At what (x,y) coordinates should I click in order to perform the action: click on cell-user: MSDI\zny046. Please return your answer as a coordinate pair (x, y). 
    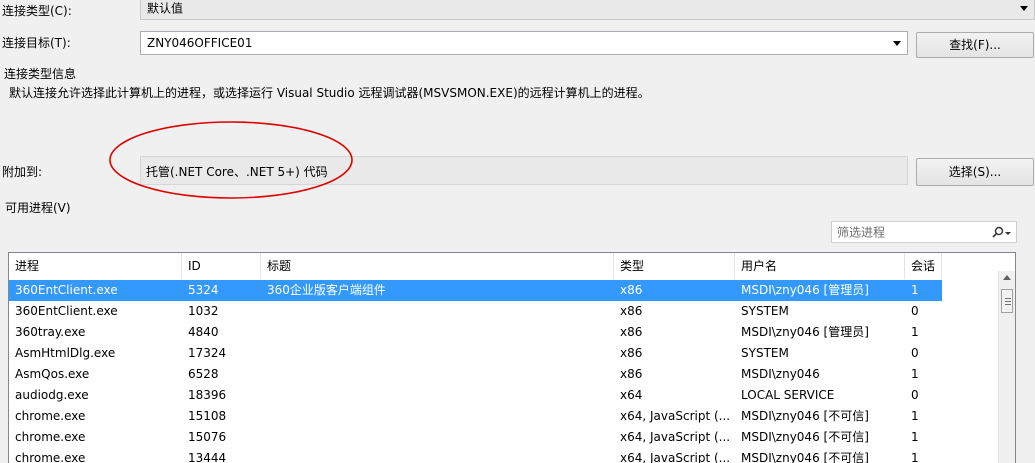
    Looking at the image, I should click on (780, 374).